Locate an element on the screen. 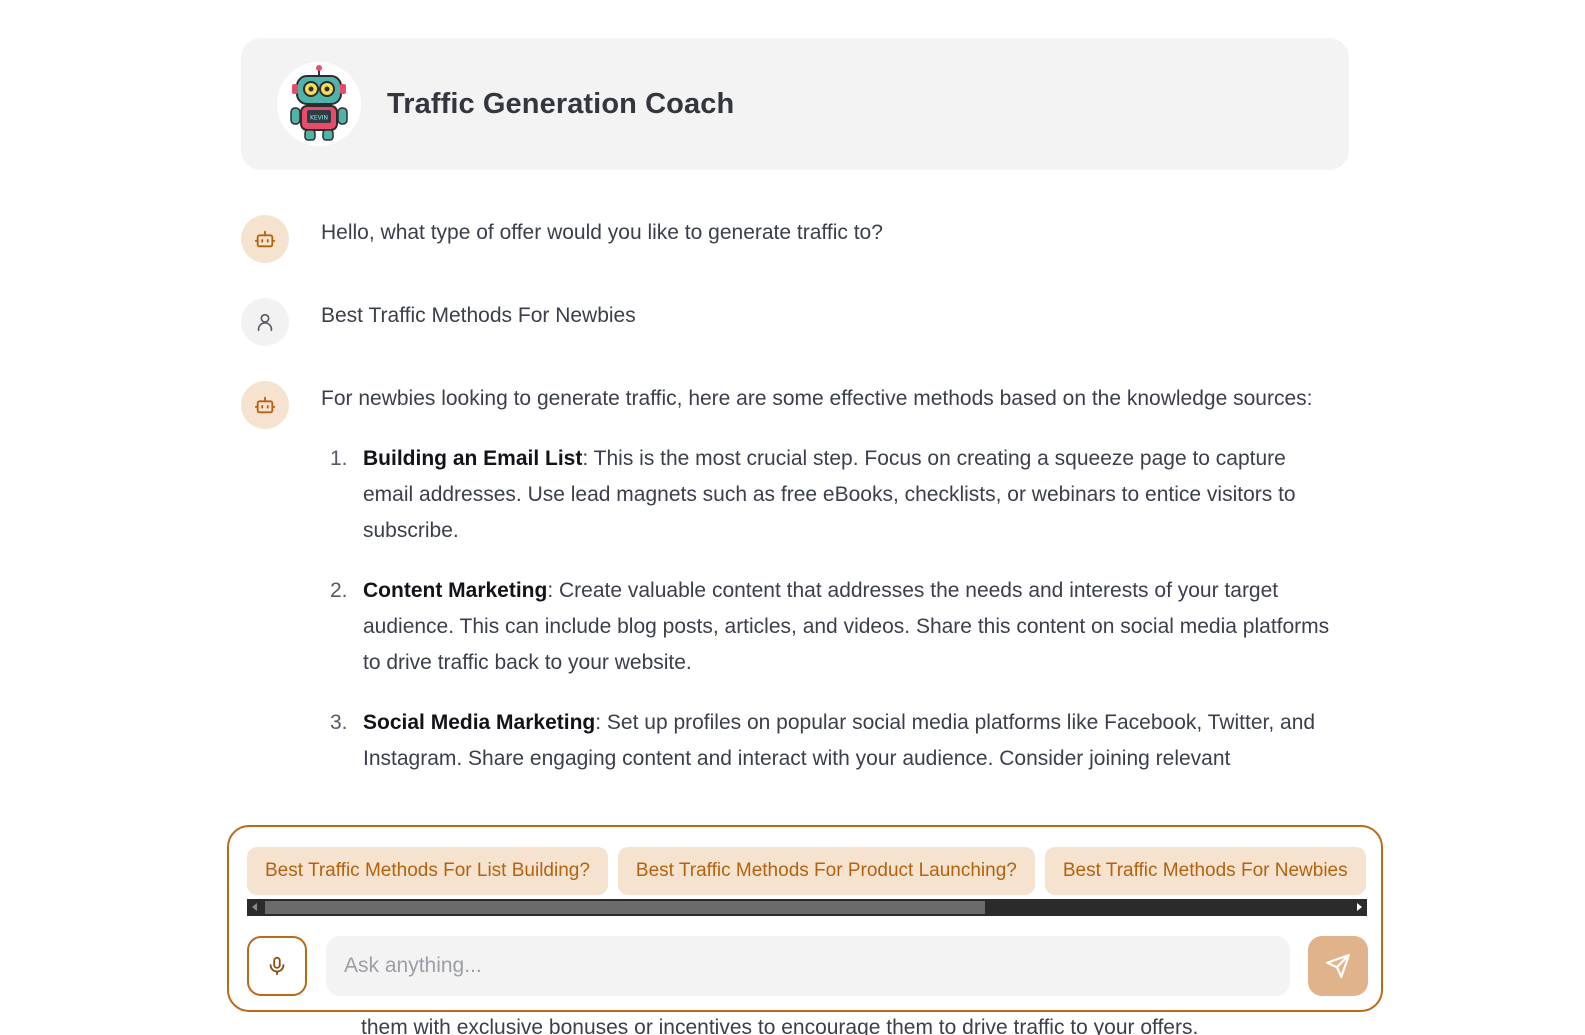 Image resolution: width=1585 pixels, height=1035 pixels. list-item-title: Building an Email List is located at coordinates (473, 458).